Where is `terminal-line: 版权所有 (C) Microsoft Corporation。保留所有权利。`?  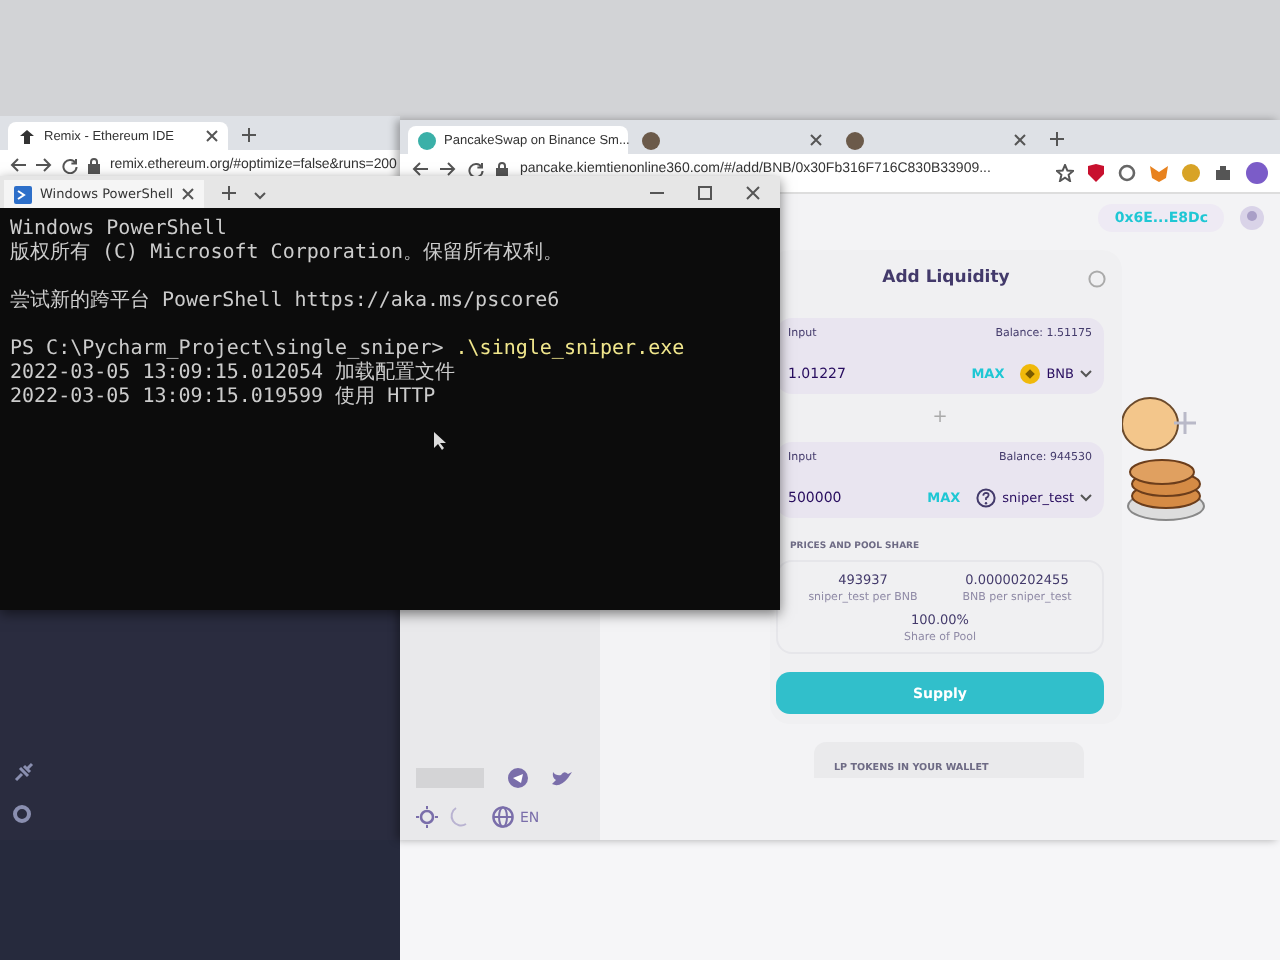 terminal-line: 版权所有 (C) Microsoft Corporation。保留所有权利。 is located at coordinates (287, 253).